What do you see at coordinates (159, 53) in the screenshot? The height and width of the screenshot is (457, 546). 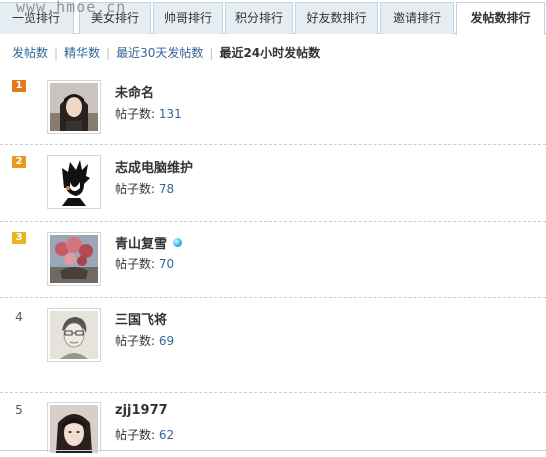 I see `subnav-30-days-link: 最近30天发帖数` at bounding box center [159, 53].